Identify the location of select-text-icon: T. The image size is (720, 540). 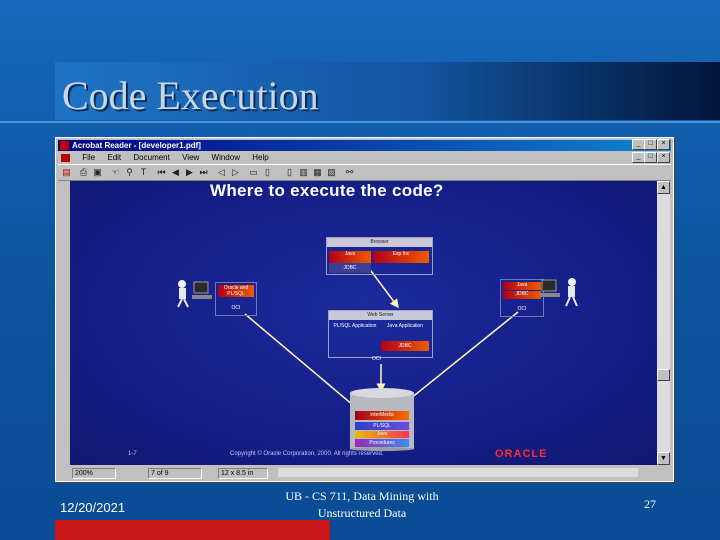
(143, 172).